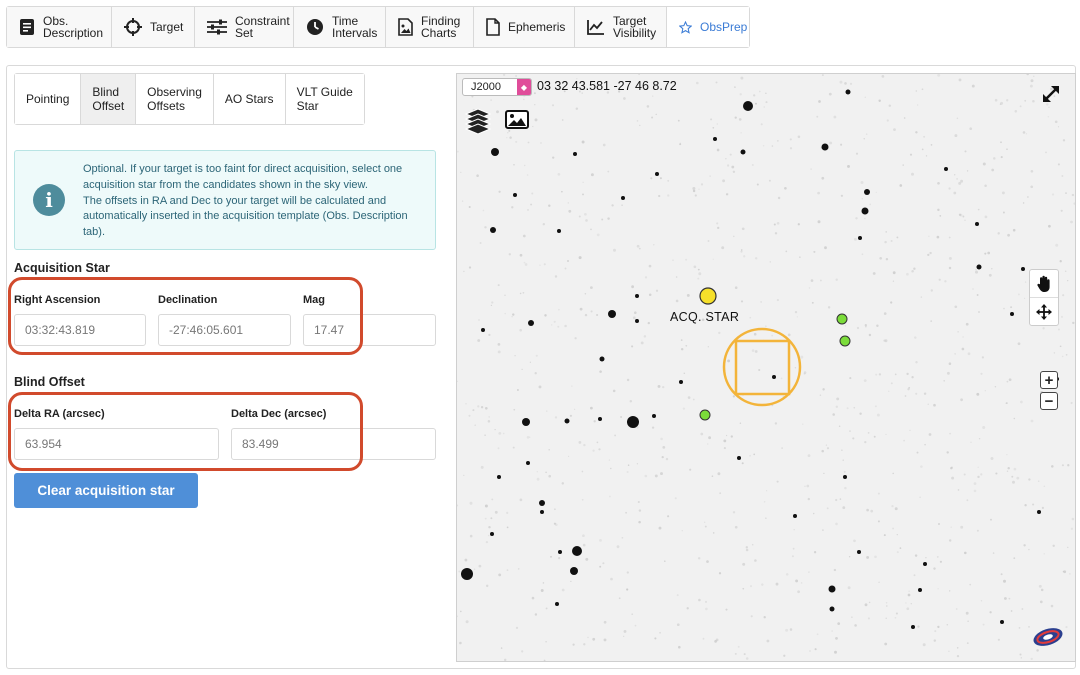  I want to click on acquisition-star-marker, so click(708, 296).